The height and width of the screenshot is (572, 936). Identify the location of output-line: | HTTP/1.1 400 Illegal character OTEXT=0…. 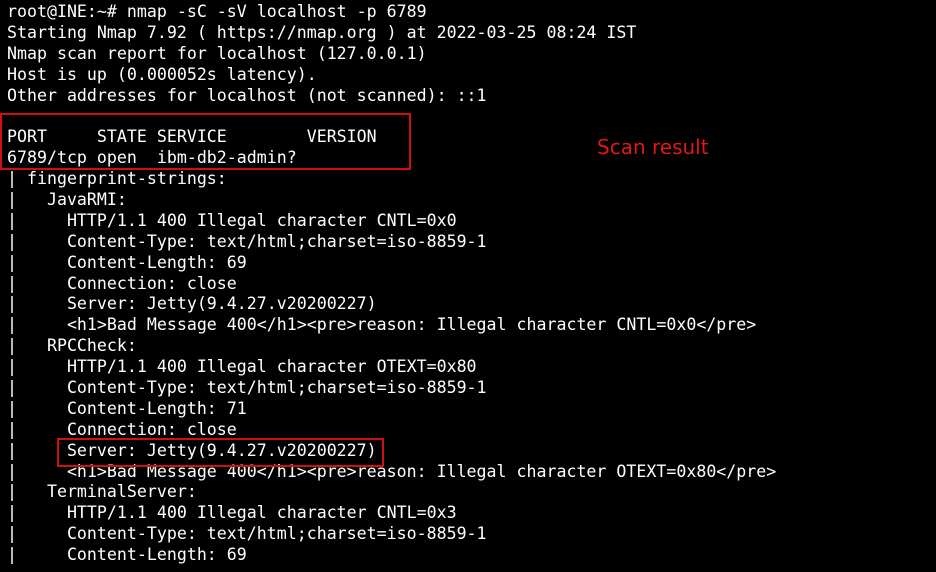
(242, 367).